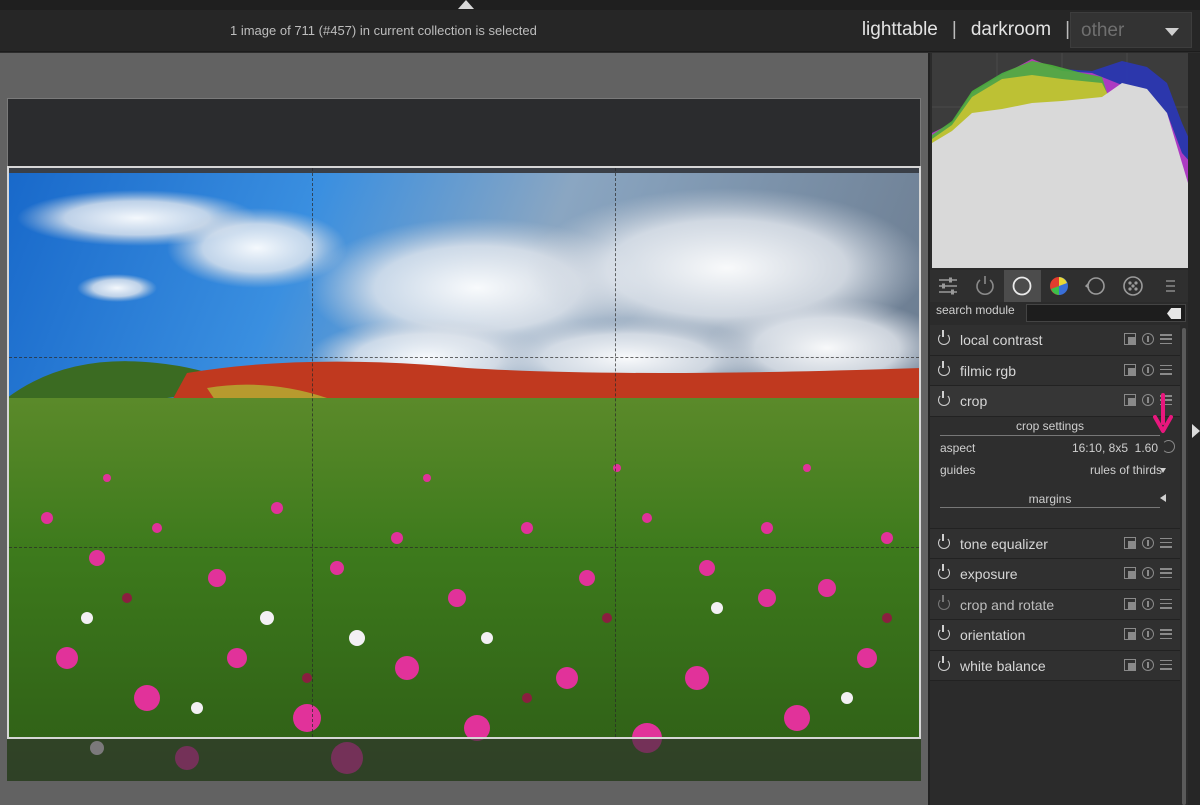  Describe the element at coordinates (1004, 543) in the screenshot. I see `module-name: tone equalizer` at that location.